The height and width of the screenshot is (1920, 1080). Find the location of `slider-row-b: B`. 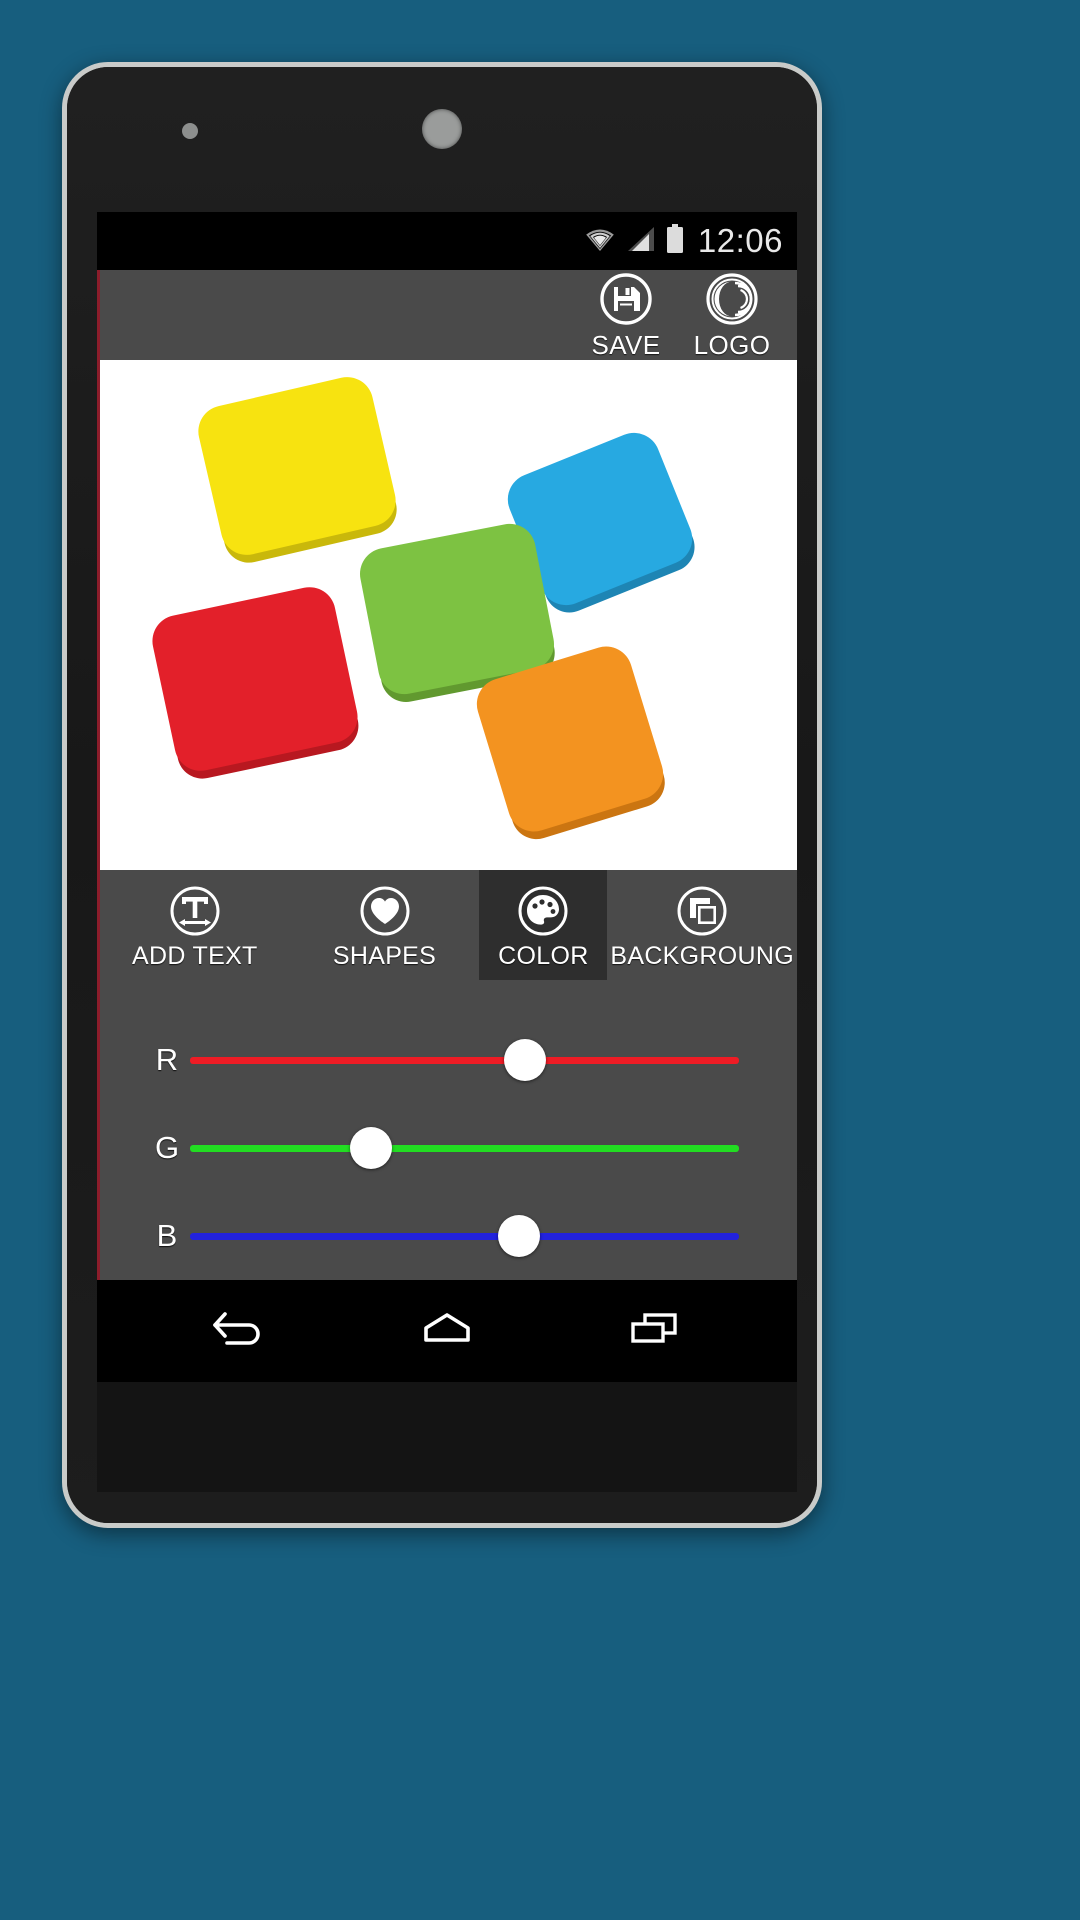

slider-row-b: B is located at coordinates (441, 1236).